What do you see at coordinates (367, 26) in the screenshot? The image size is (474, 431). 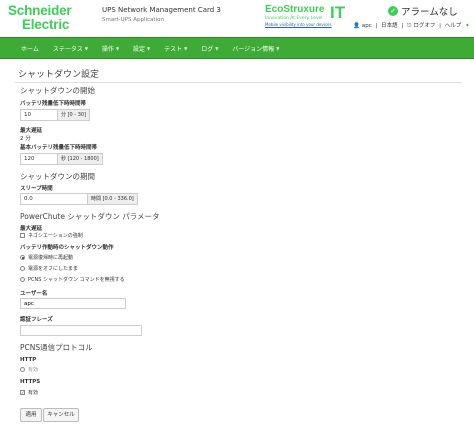 I see `user-link: apc` at bounding box center [367, 26].